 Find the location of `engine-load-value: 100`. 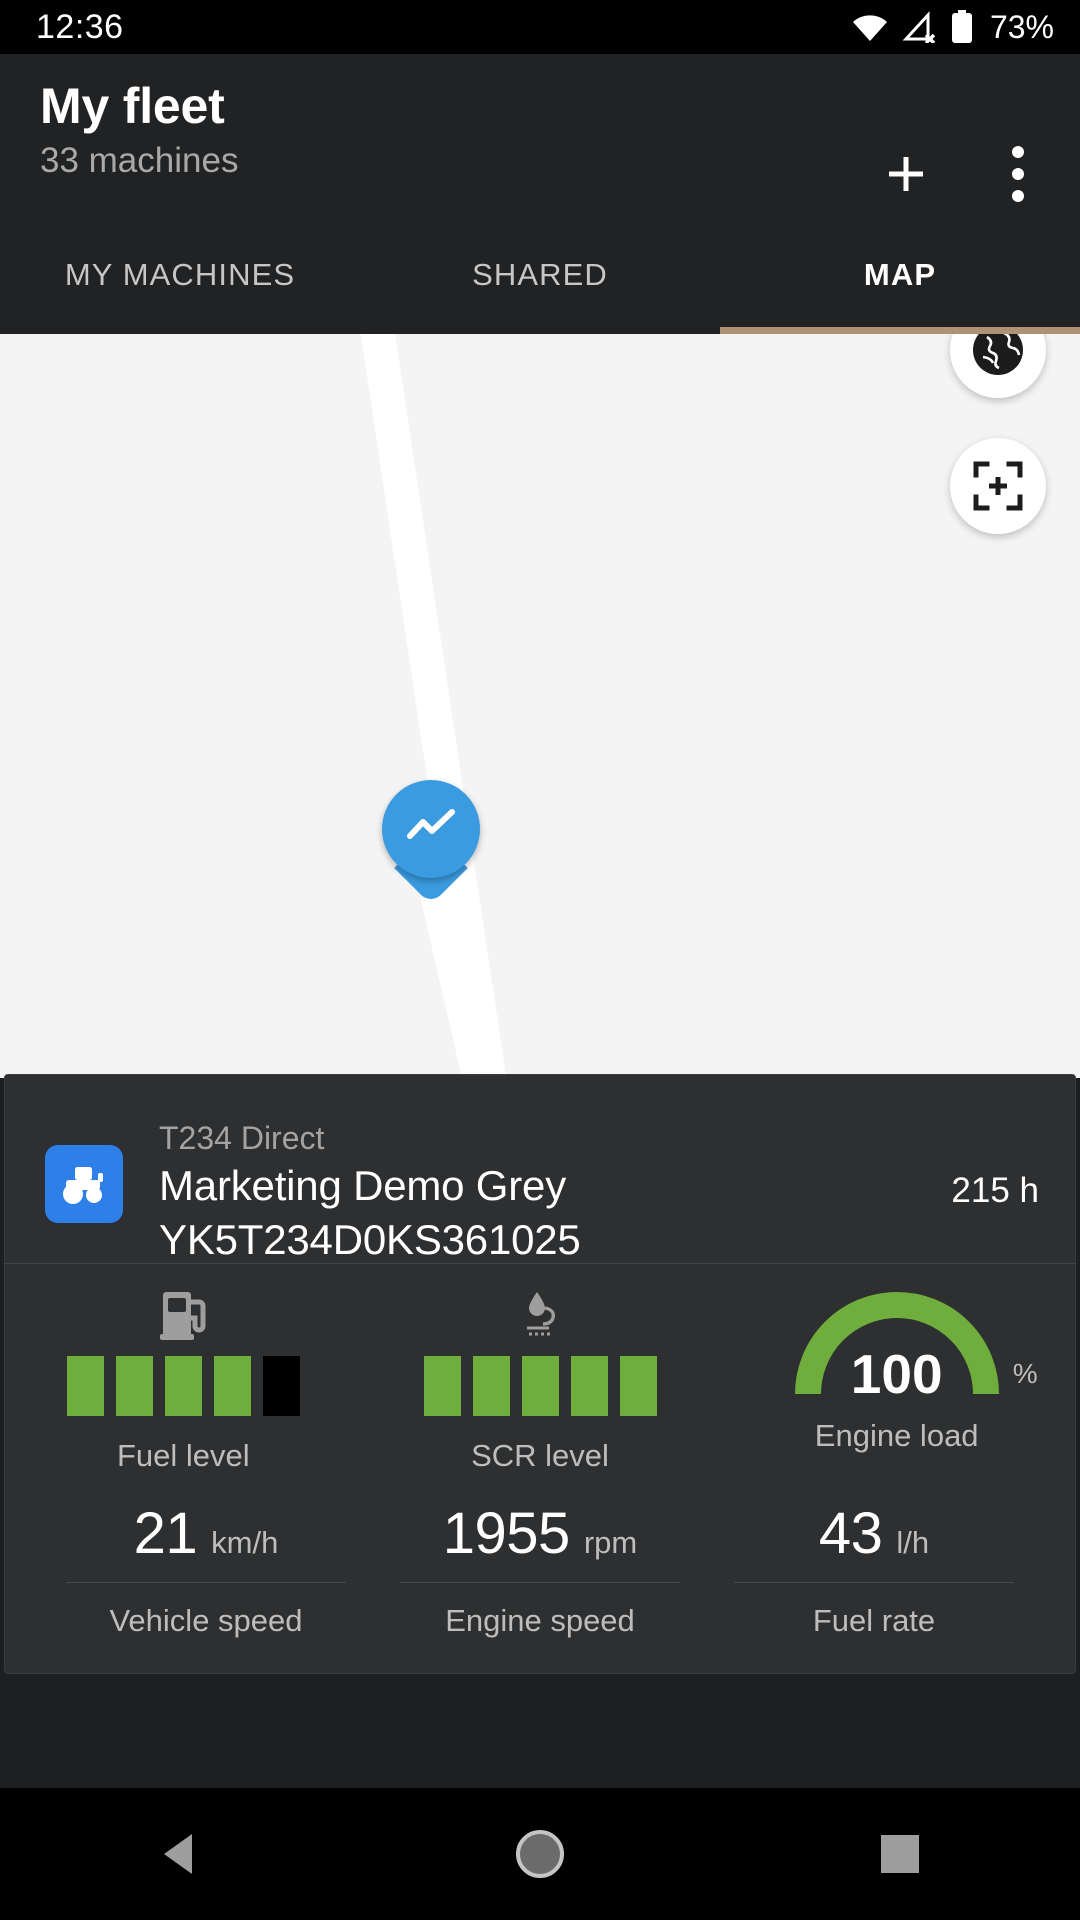

engine-load-value: 100 is located at coordinates (896, 1374).